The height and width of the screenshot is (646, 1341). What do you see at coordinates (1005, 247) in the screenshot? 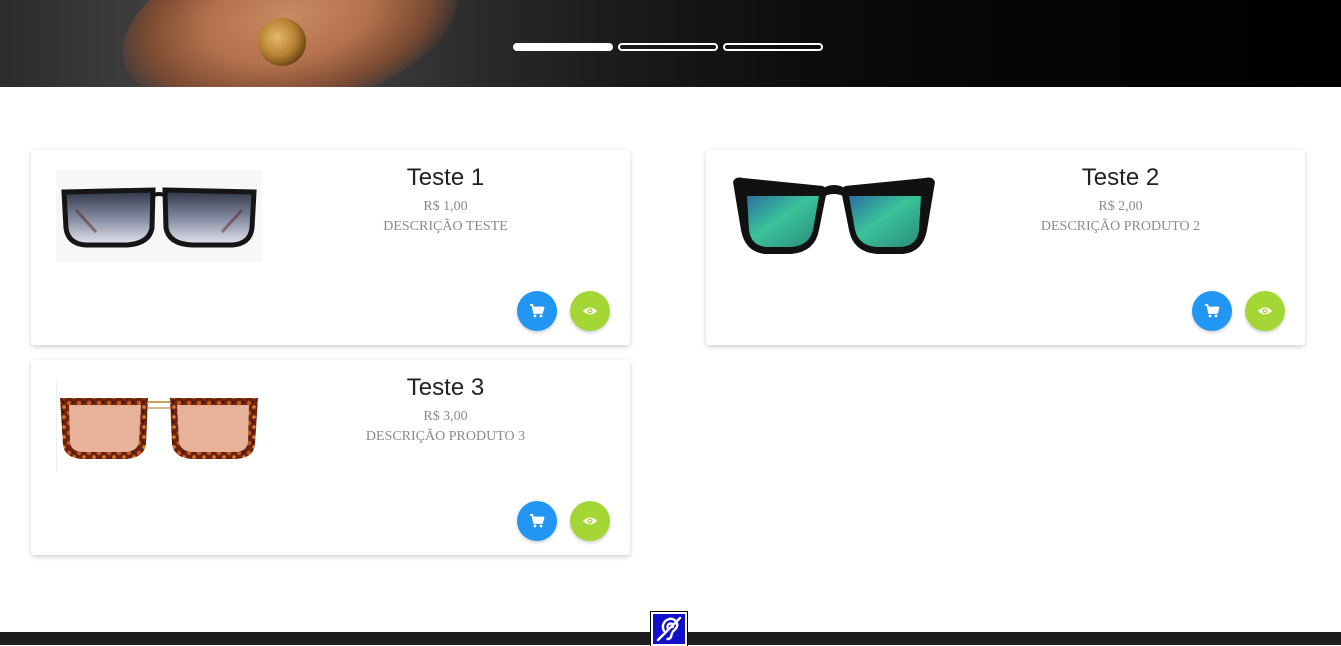
I see `product-card: Teste 2 R$ 2,00 DESCRIÇÃO PRODUTO 2` at bounding box center [1005, 247].